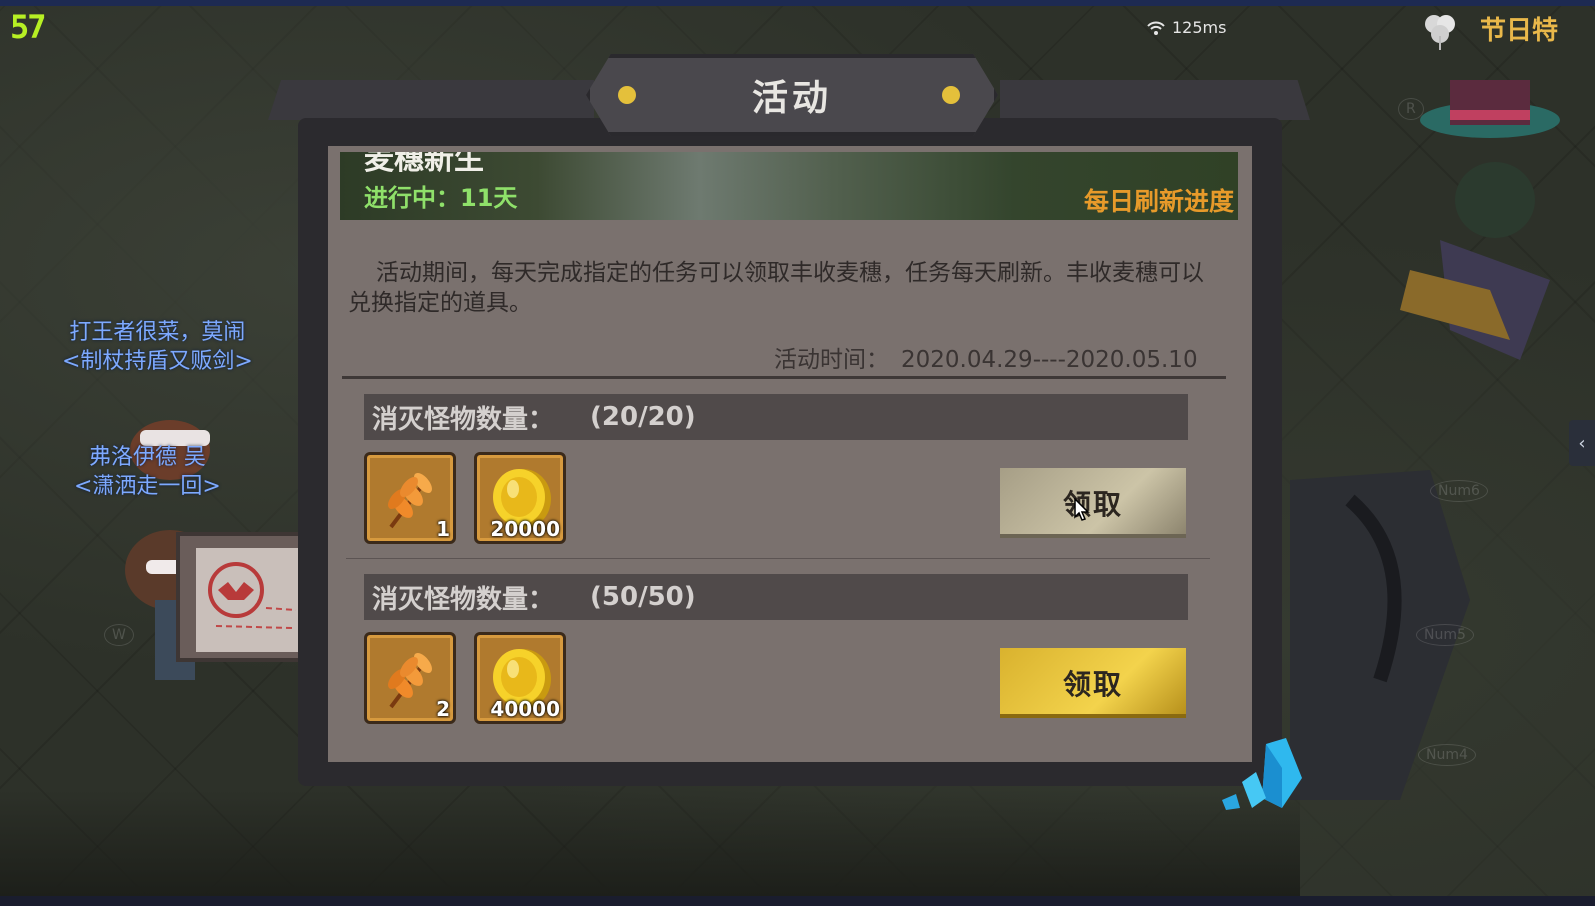  What do you see at coordinates (147, 486) in the screenshot?
I see `npc-title: <潇洒走一回>` at bounding box center [147, 486].